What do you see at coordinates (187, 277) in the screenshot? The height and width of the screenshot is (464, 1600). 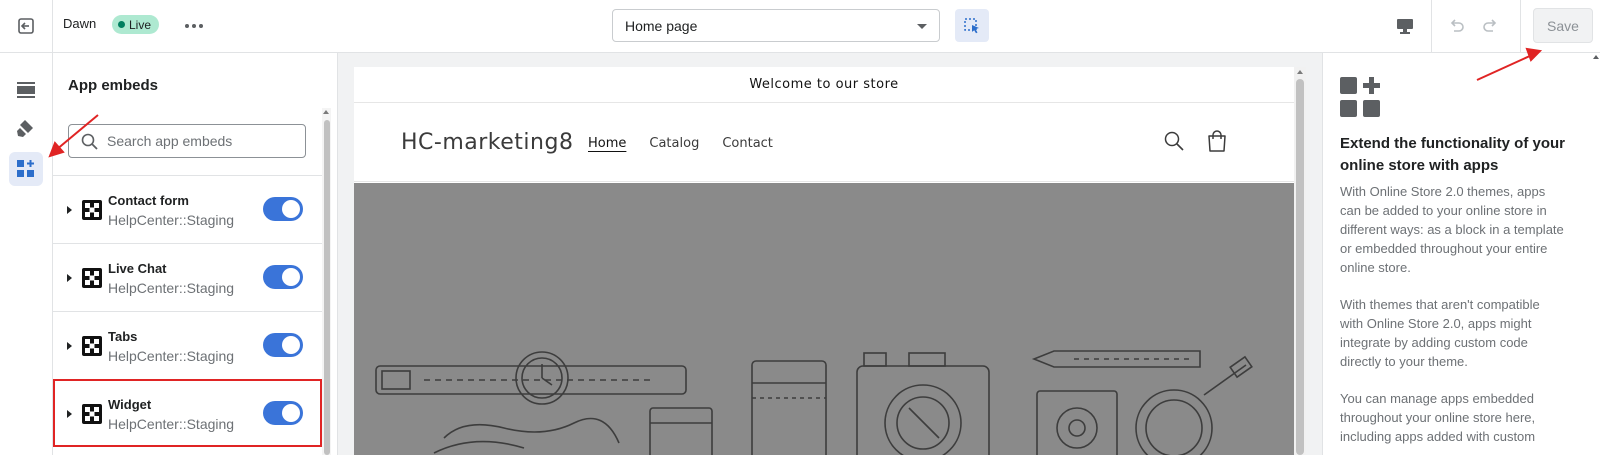 I see `app-embed-item: Live Chat HelpCenter::Staging` at bounding box center [187, 277].